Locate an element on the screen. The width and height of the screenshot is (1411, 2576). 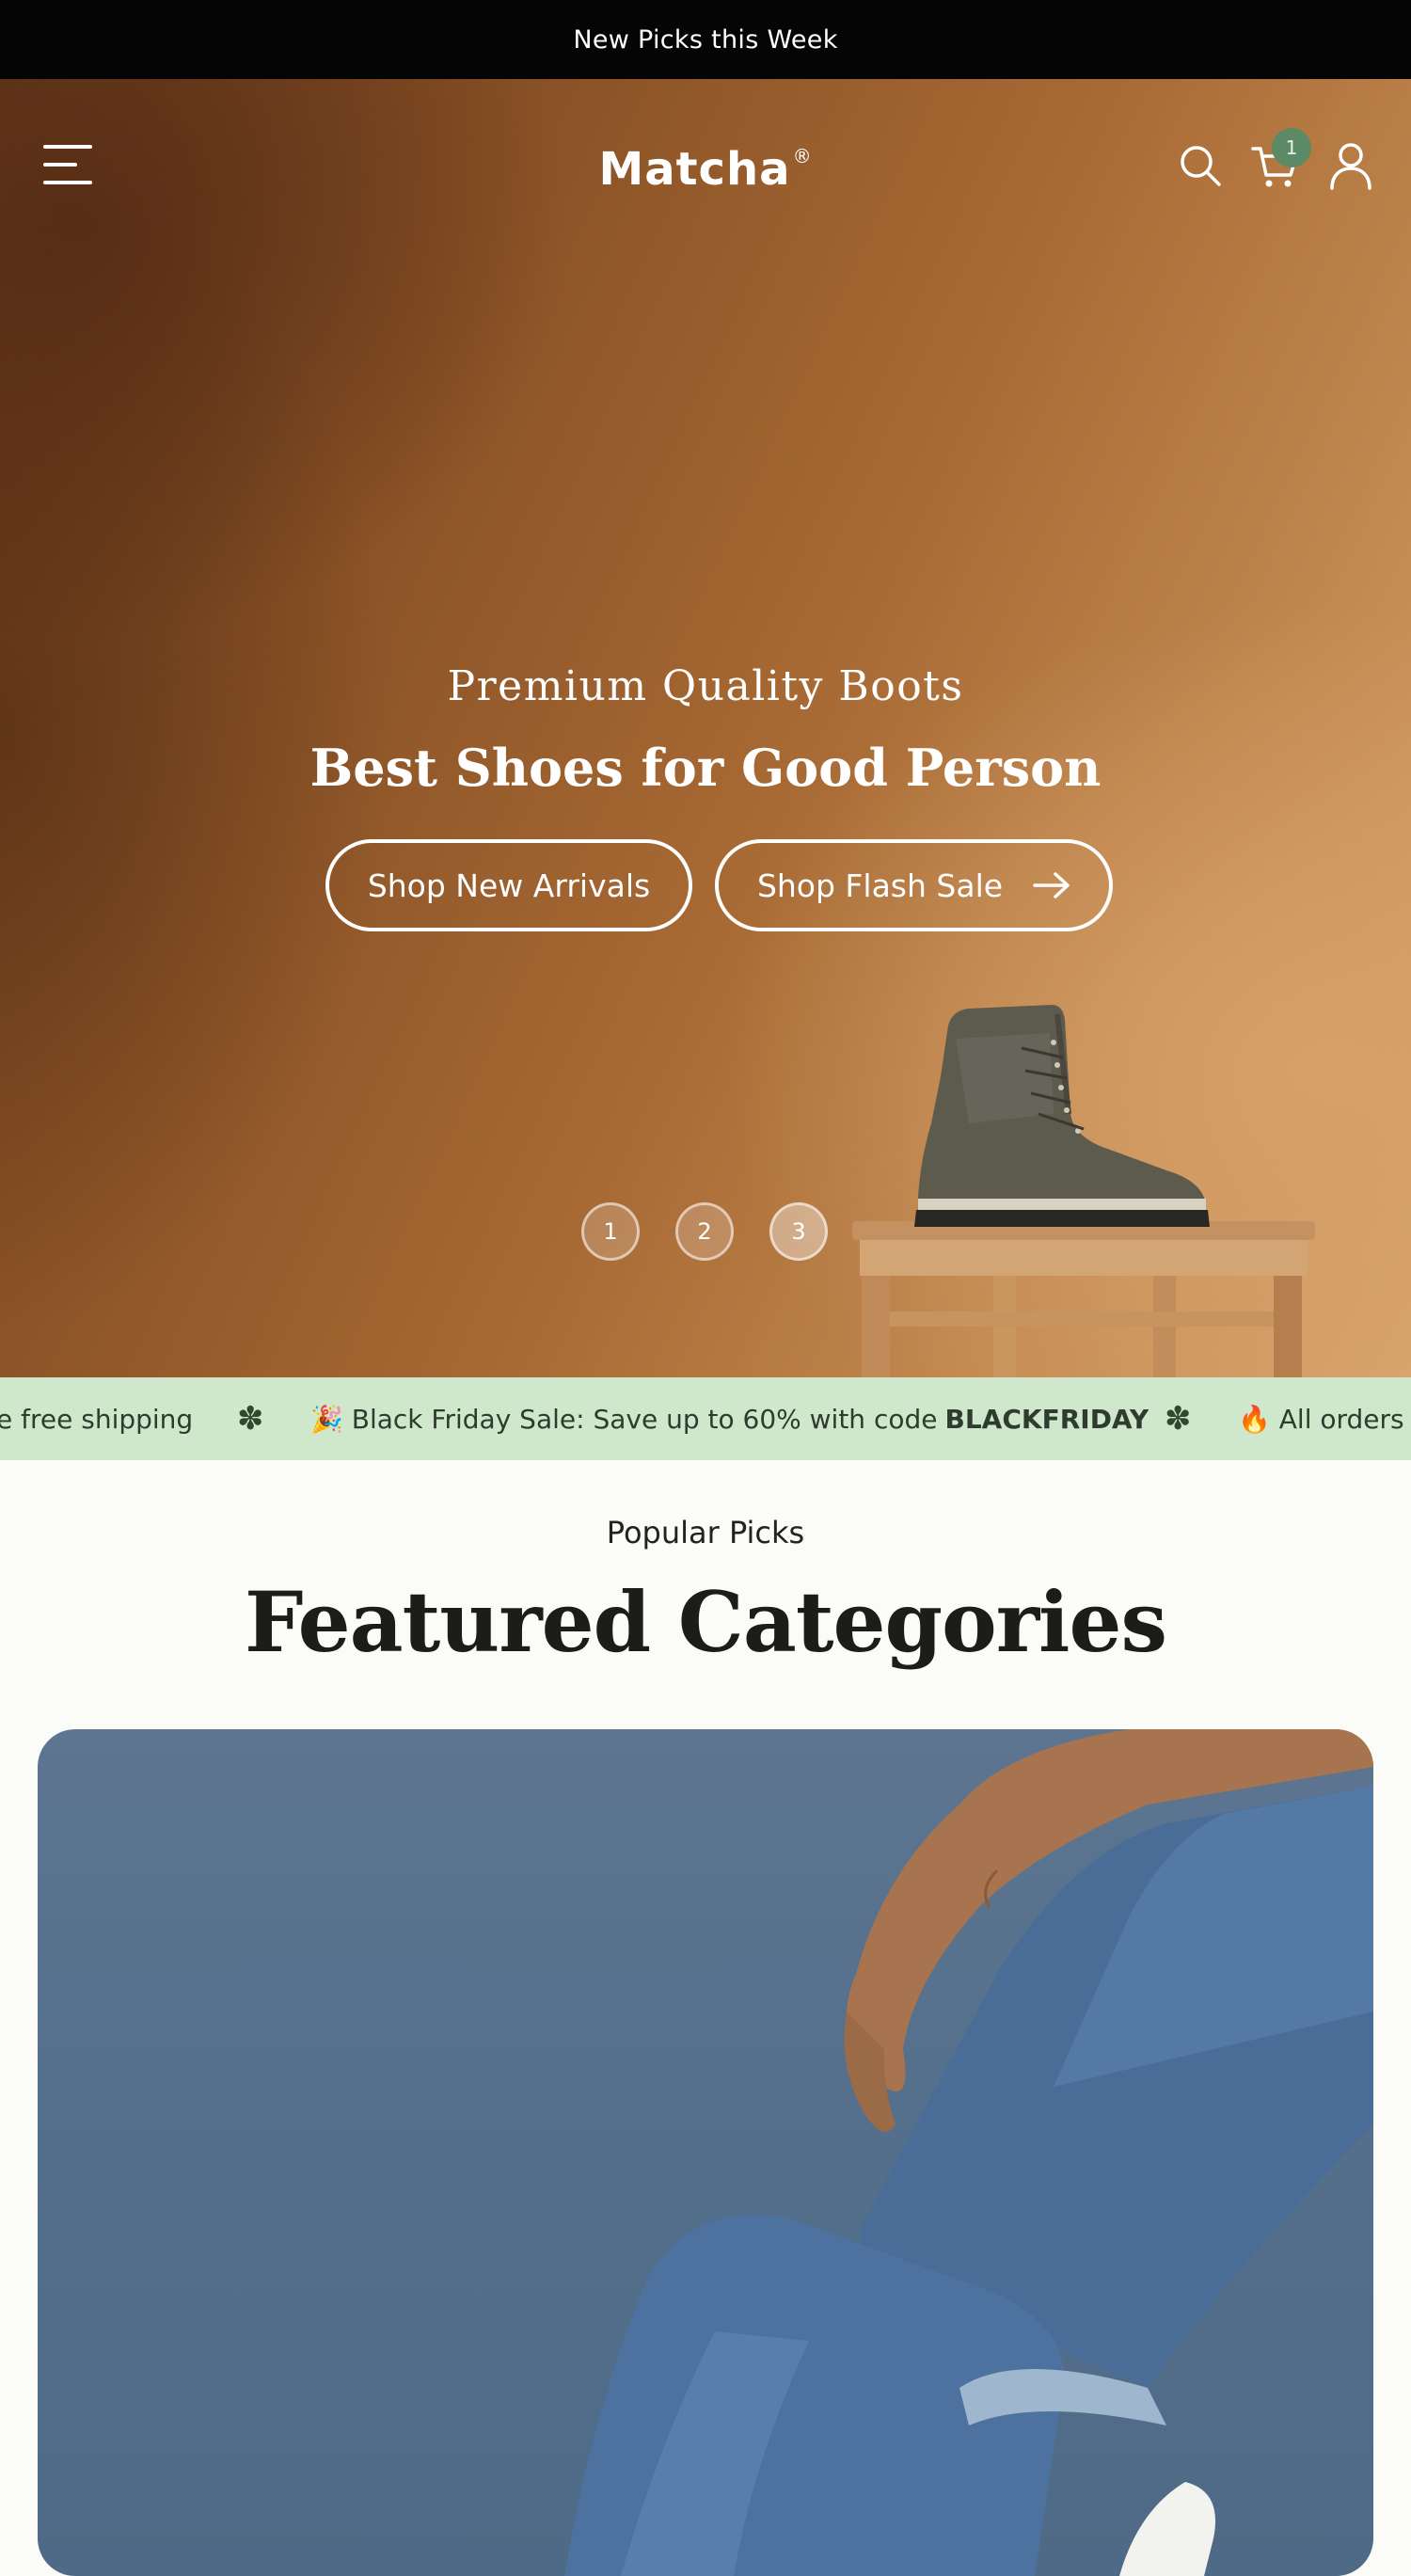
marquee-item: e free shipping is located at coordinates (97, 1419).